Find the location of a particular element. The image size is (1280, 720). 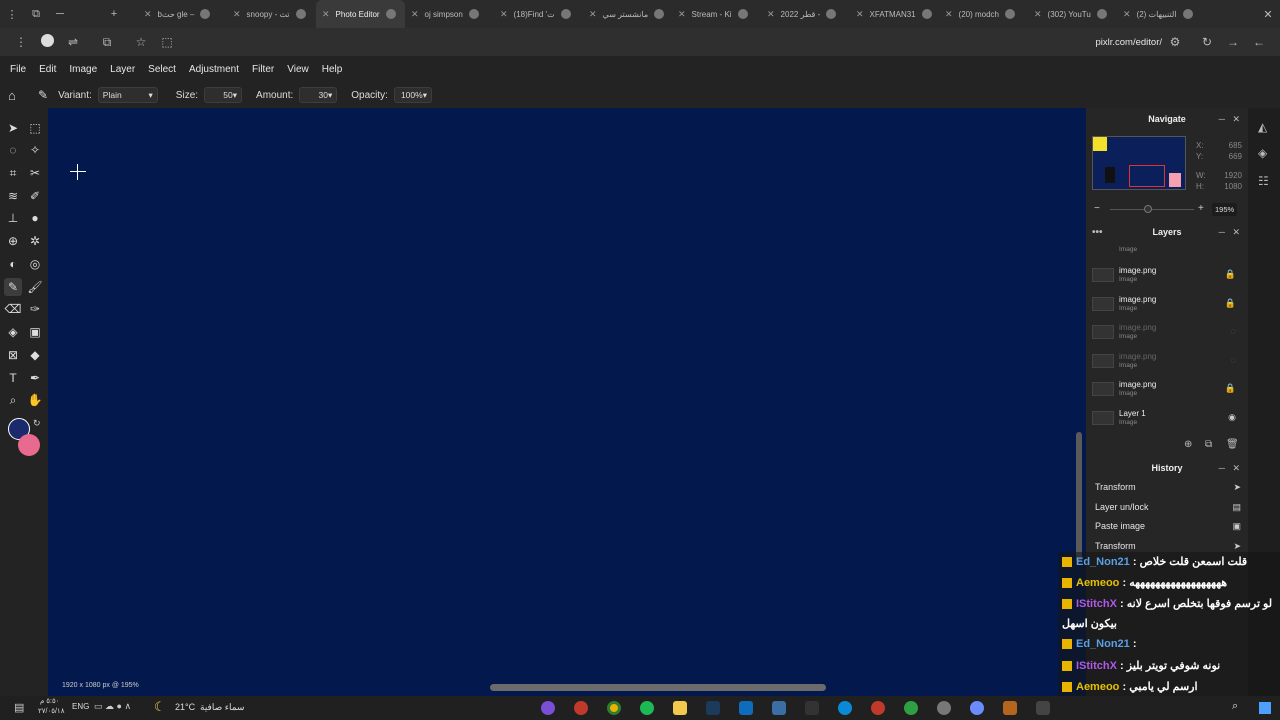

opacity-input: 100% ▾ is located at coordinates (412, 95).